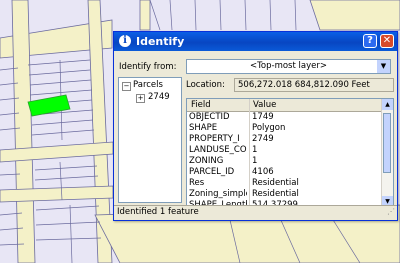  I want to click on table-row: Res Residential, so click(284, 183).